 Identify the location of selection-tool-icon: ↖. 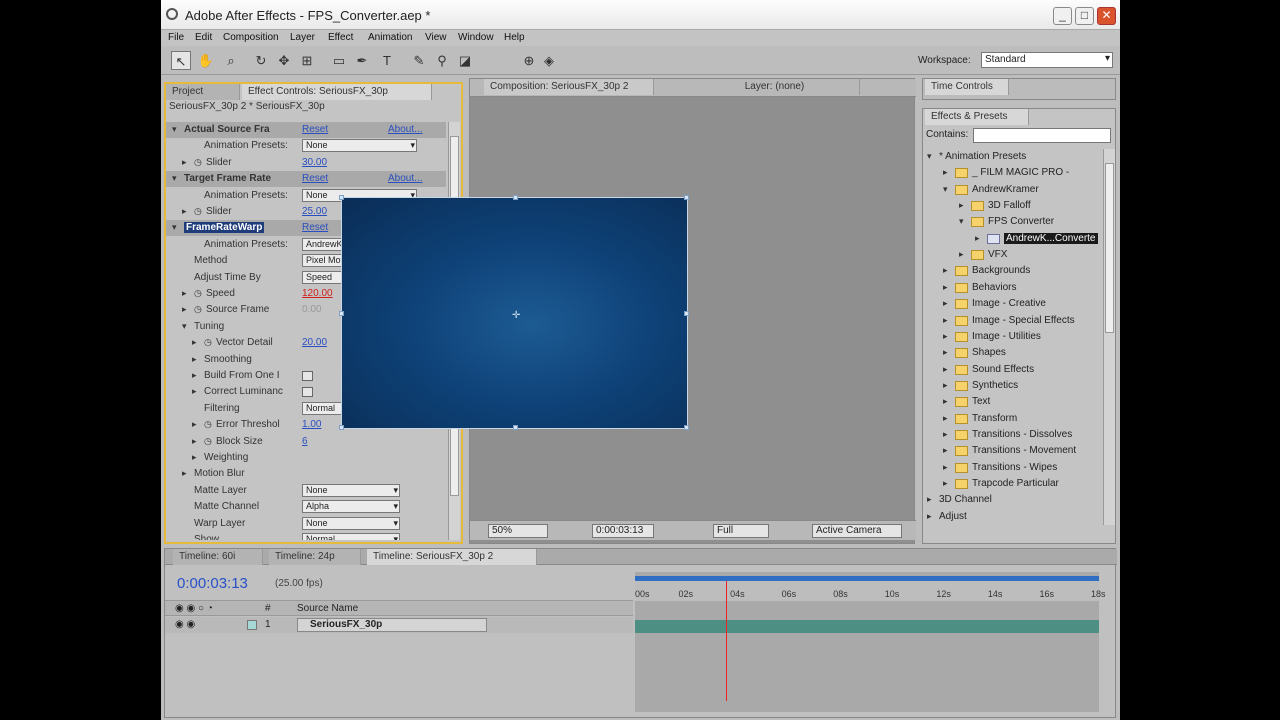
(181, 60).